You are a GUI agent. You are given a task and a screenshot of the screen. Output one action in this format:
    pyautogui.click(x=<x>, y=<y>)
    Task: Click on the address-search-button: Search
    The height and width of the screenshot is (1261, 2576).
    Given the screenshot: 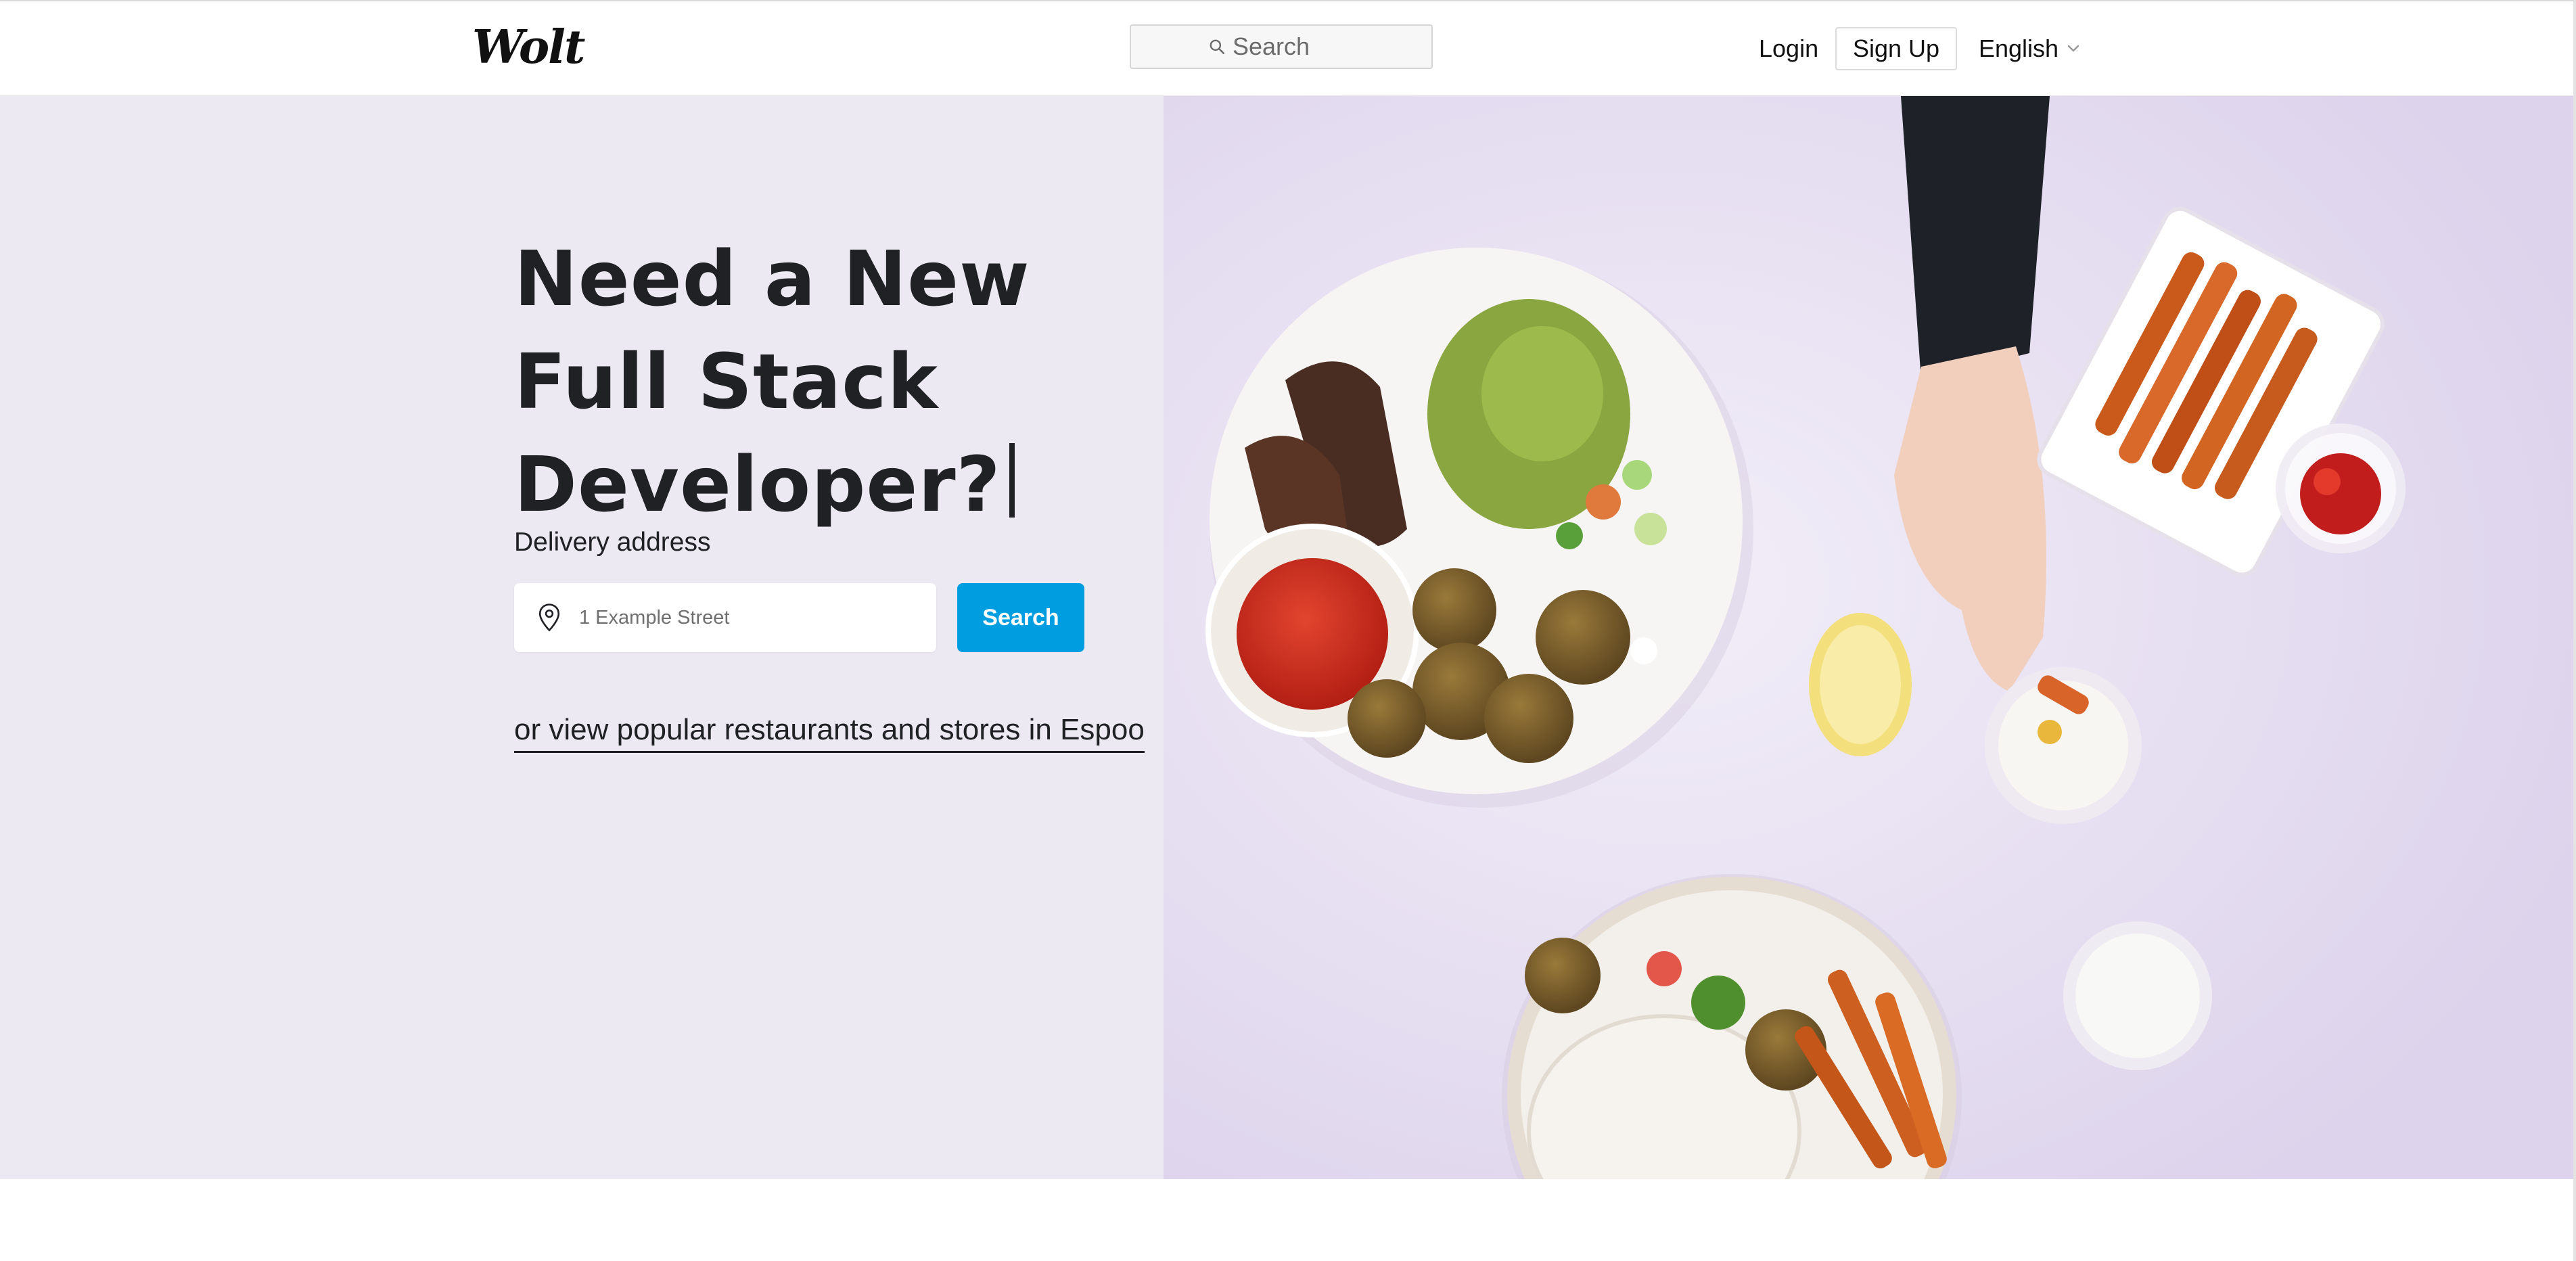 What is the action you would take?
    pyautogui.click(x=1020, y=618)
    